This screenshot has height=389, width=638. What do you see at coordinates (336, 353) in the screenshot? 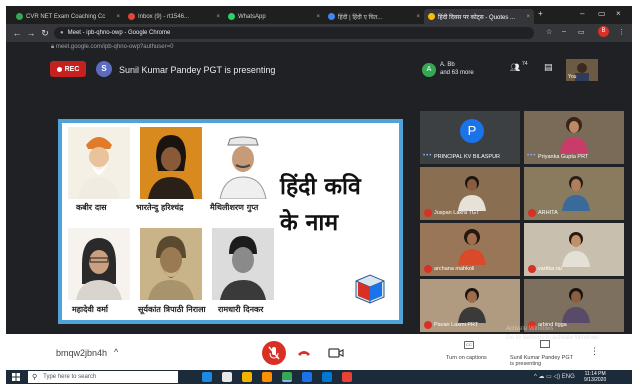
I see `camera-icon` at bounding box center [336, 353].